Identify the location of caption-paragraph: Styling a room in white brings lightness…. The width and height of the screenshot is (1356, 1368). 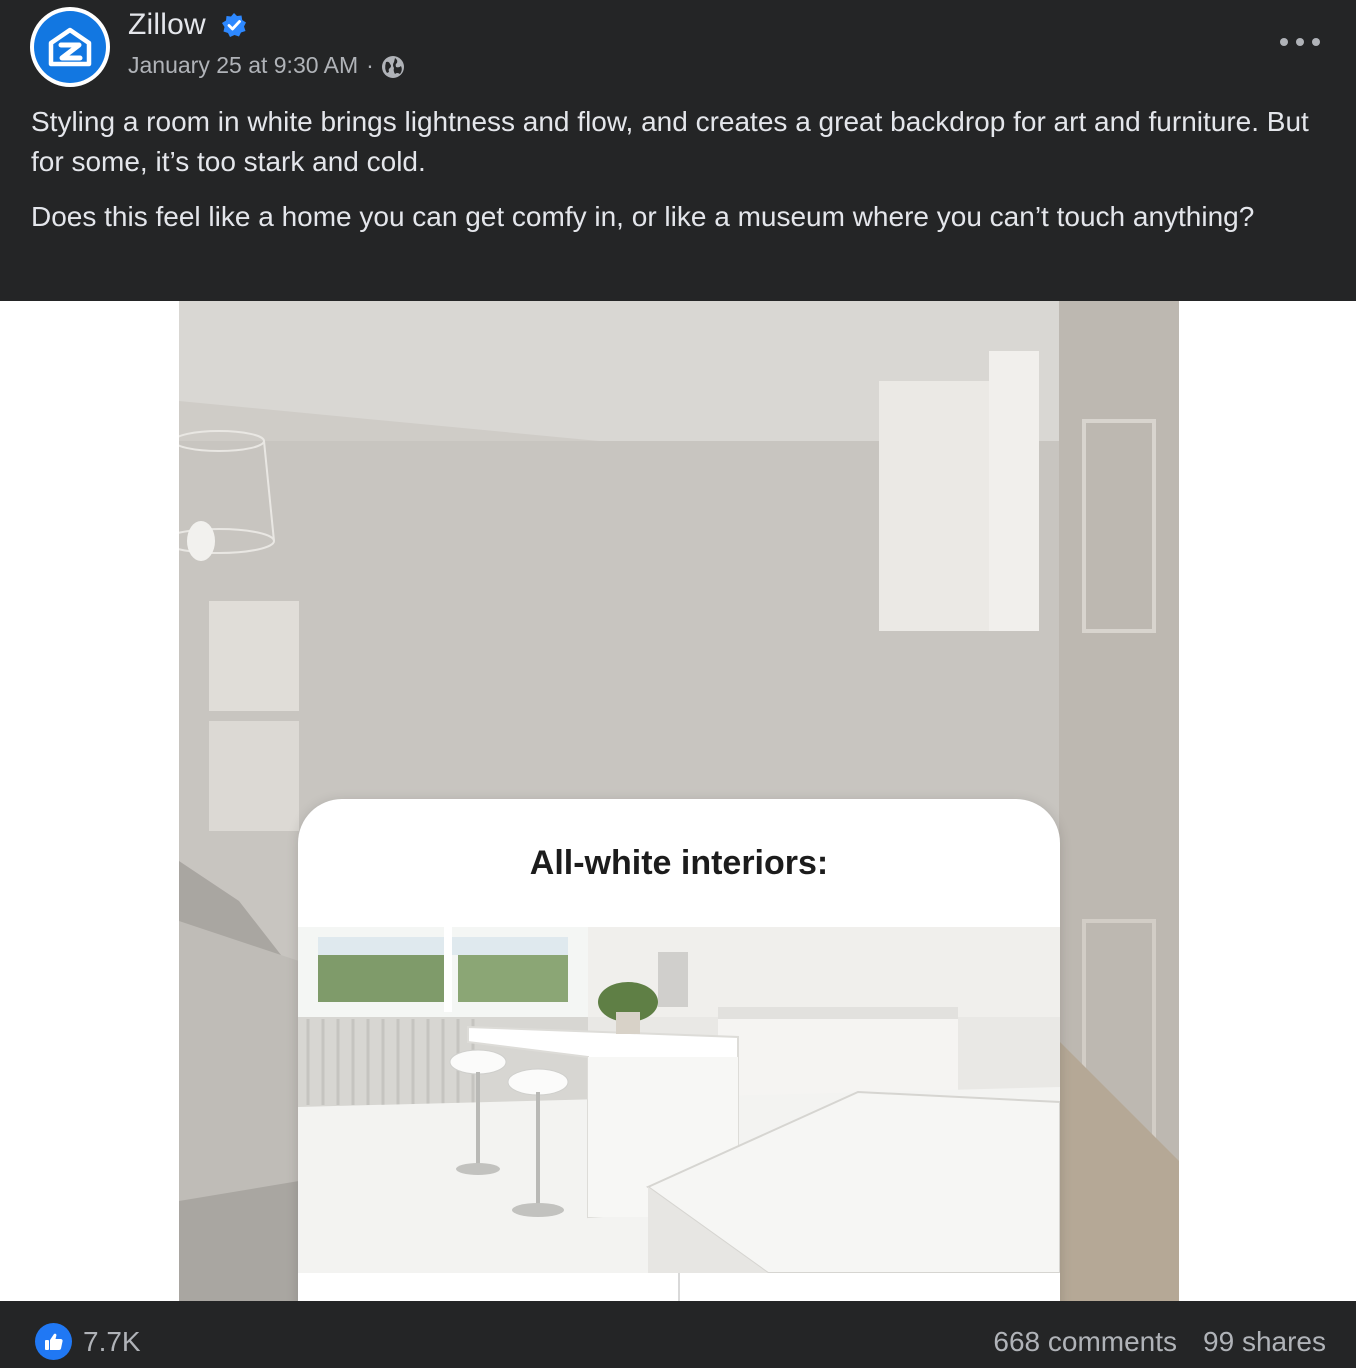
(670, 141).